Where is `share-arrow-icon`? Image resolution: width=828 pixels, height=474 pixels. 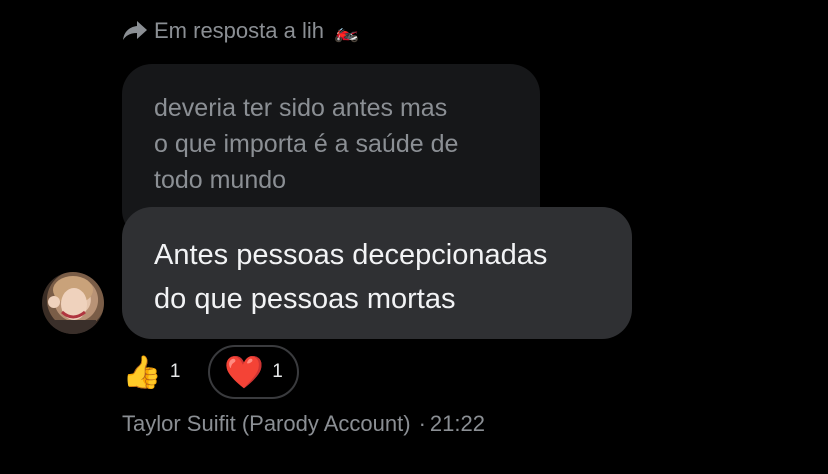 share-arrow-icon is located at coordinates (135, 31).